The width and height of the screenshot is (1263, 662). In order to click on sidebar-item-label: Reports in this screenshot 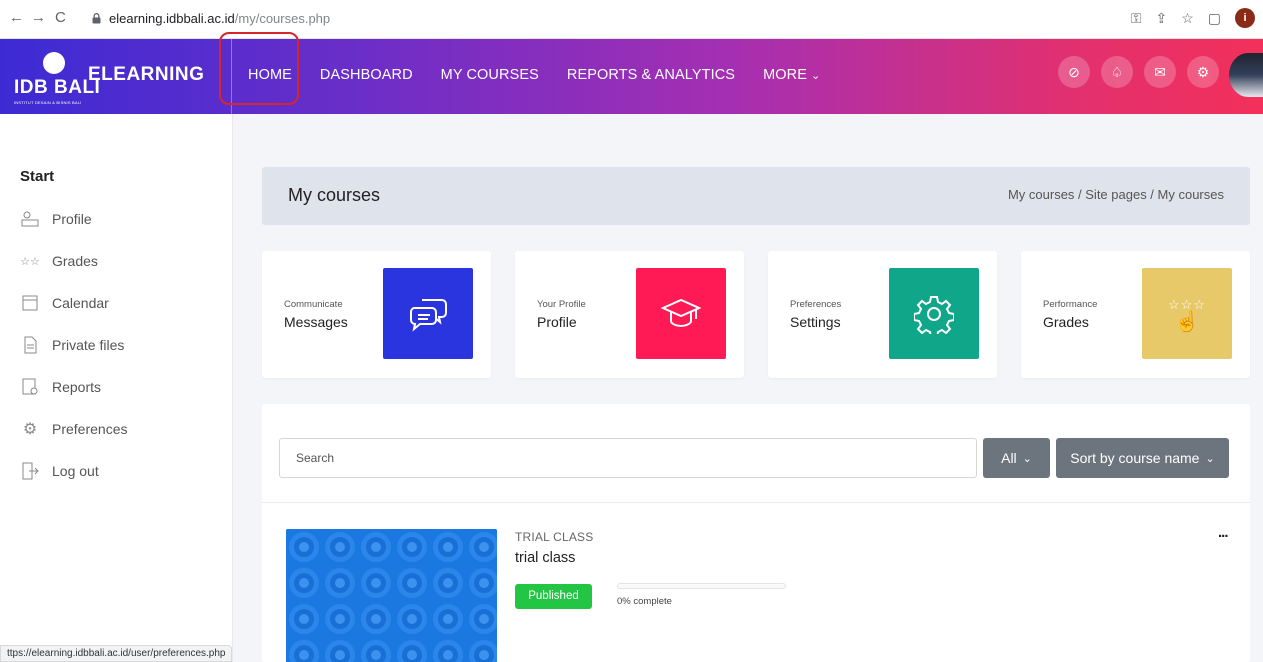, I will do `click(77, 387)`.